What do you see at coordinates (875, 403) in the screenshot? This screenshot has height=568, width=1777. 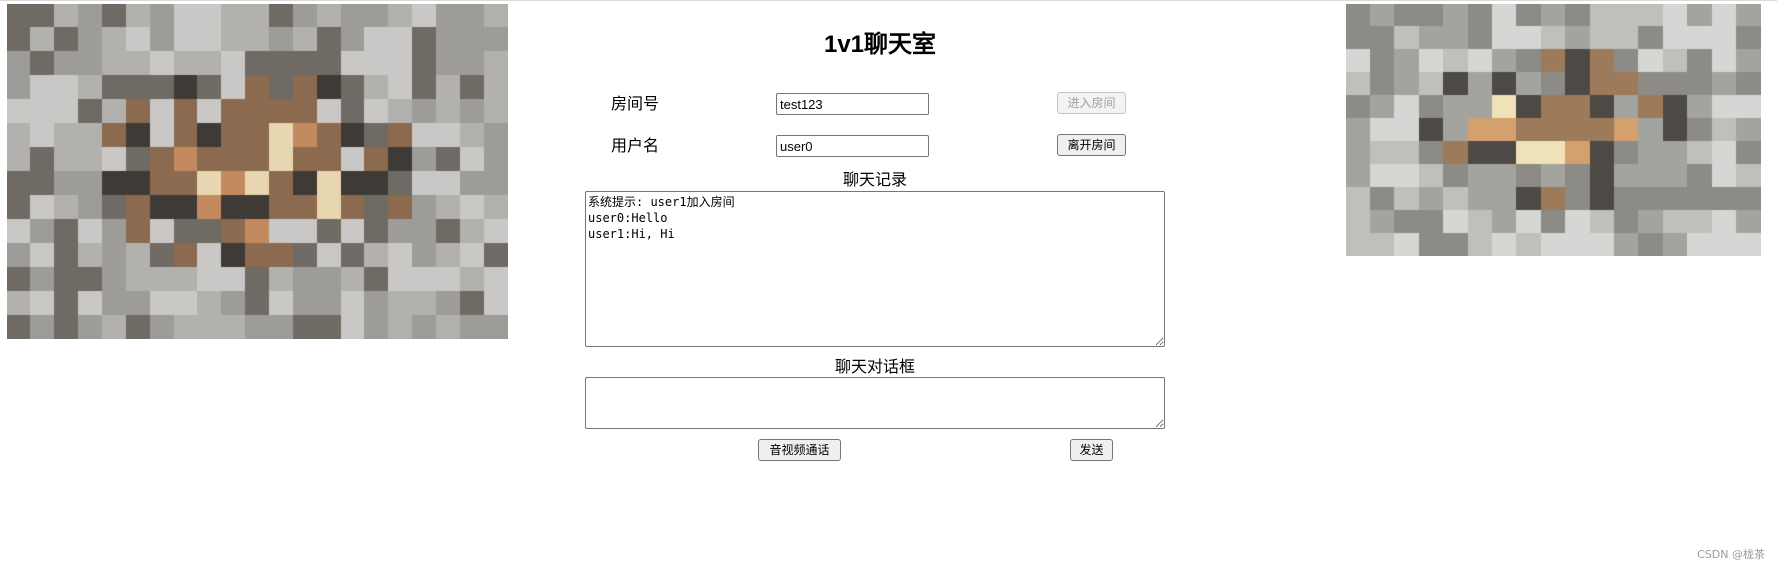 I see `chat-input-textarea` at bounding box center [875, 403].